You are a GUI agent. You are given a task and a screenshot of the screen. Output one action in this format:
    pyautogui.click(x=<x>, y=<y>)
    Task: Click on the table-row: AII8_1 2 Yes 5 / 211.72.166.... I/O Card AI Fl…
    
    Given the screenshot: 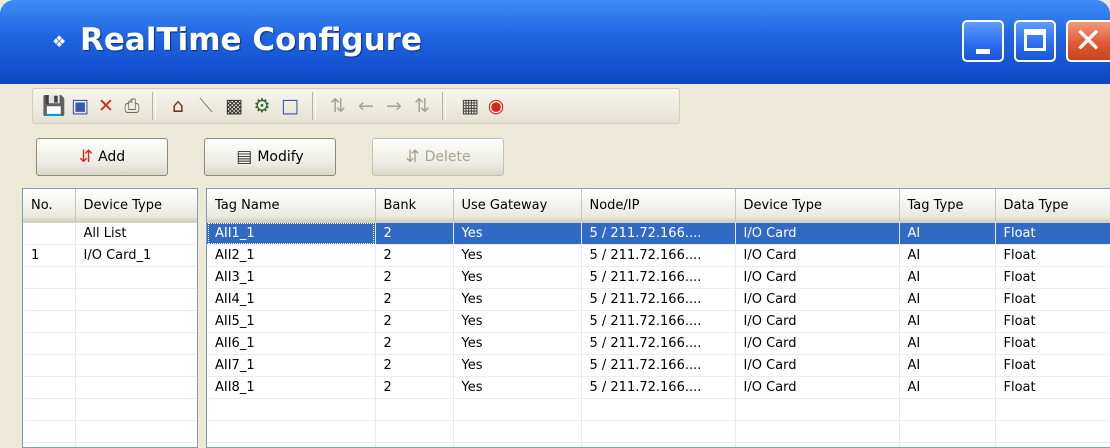 What is the action you would take?
    pyautogui.click(x=658, y=387)
    